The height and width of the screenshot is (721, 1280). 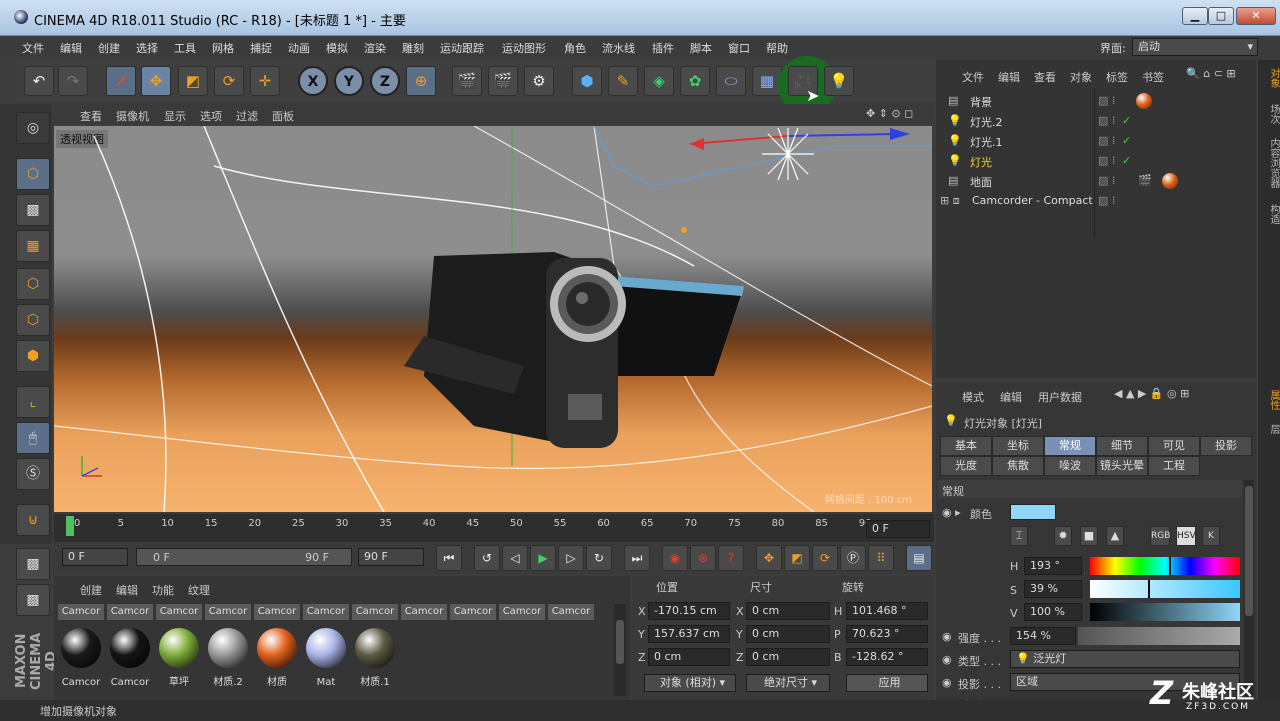 What do you see at coordinates (228, 657) in the screenshot?
I see `material-item: 材质.2` at bounding box center [228, 657].